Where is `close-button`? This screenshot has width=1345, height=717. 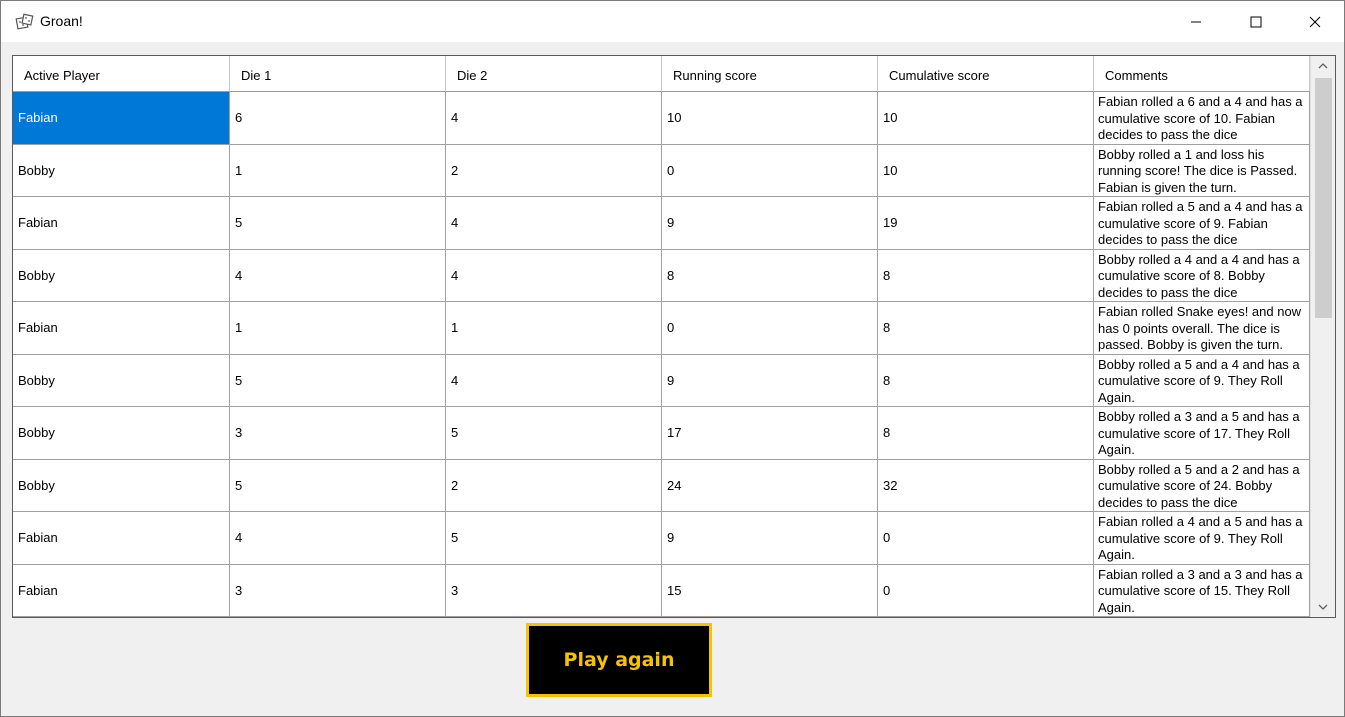 close-button is located at coordinates (1315, 21).